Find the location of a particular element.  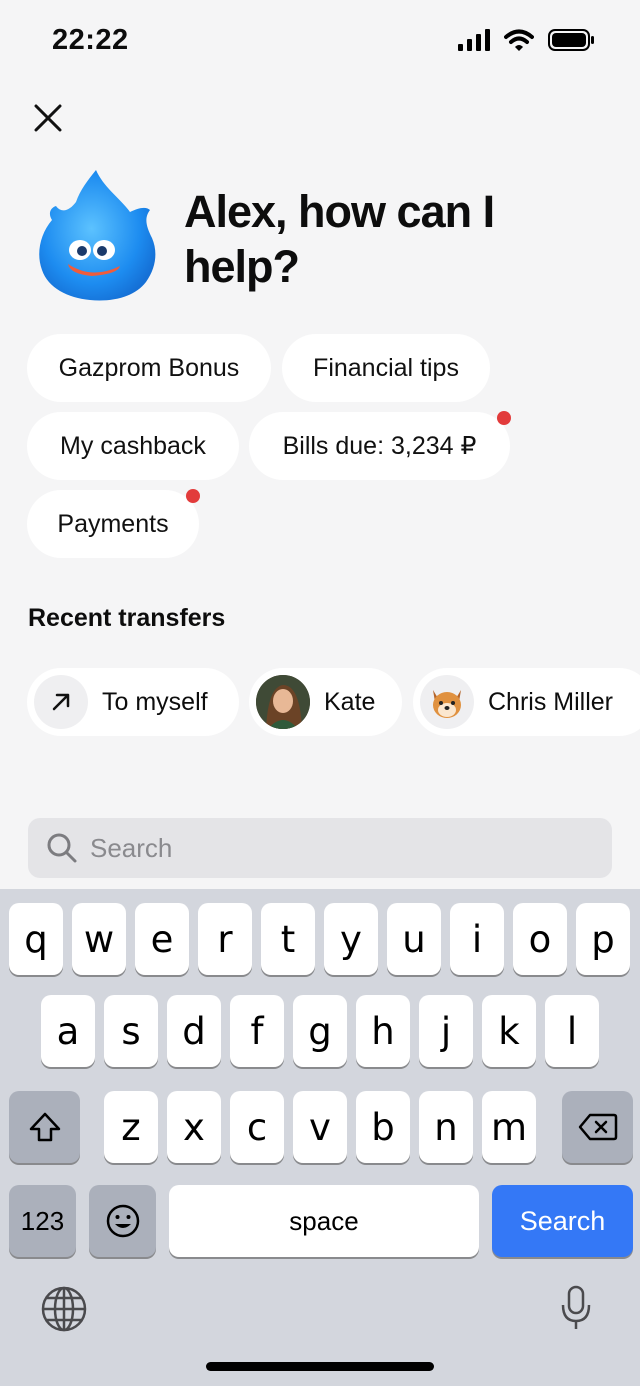

close-button is located at coordinates (48, 118).